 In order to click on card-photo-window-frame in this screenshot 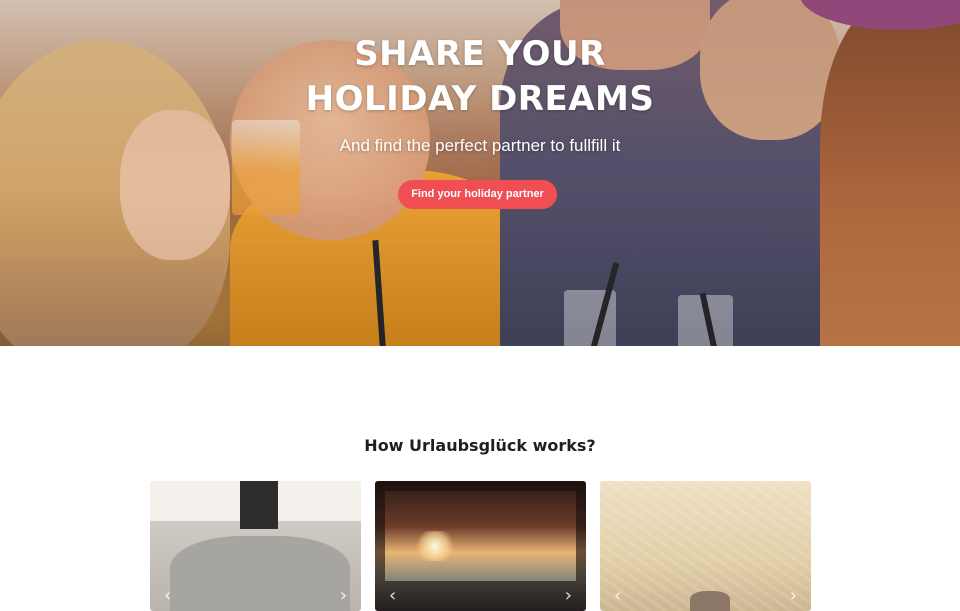, I will do `click(480, 546)`.